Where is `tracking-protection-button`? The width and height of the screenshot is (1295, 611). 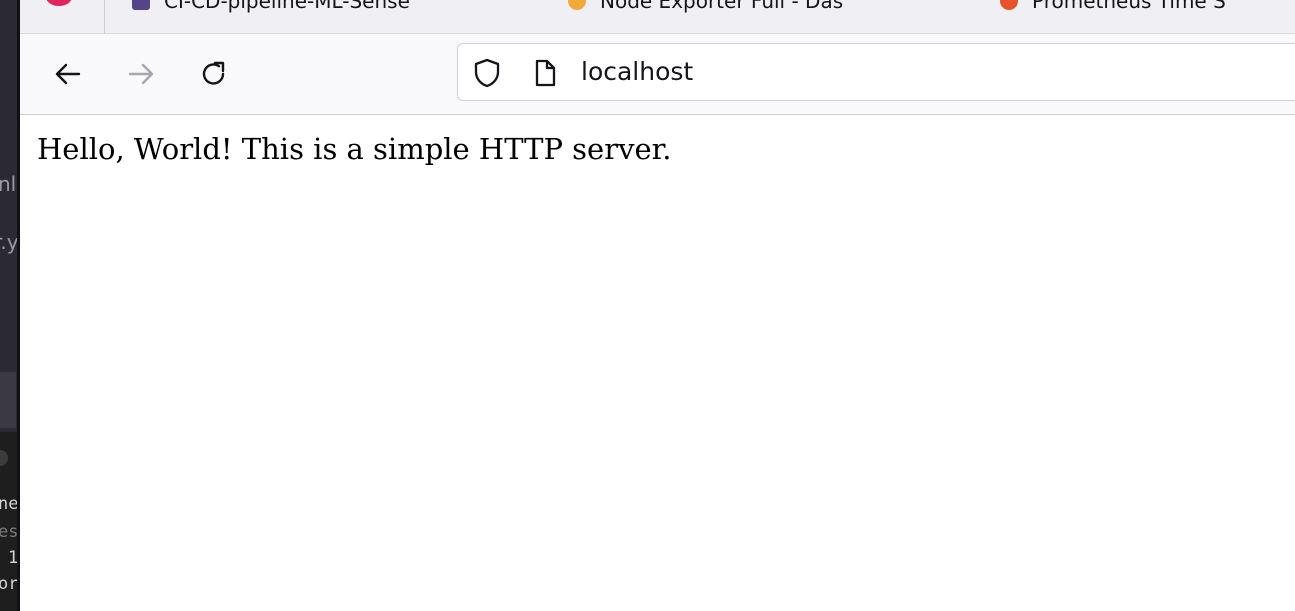
tracking-protection-button is located at coordinates (487, 73).